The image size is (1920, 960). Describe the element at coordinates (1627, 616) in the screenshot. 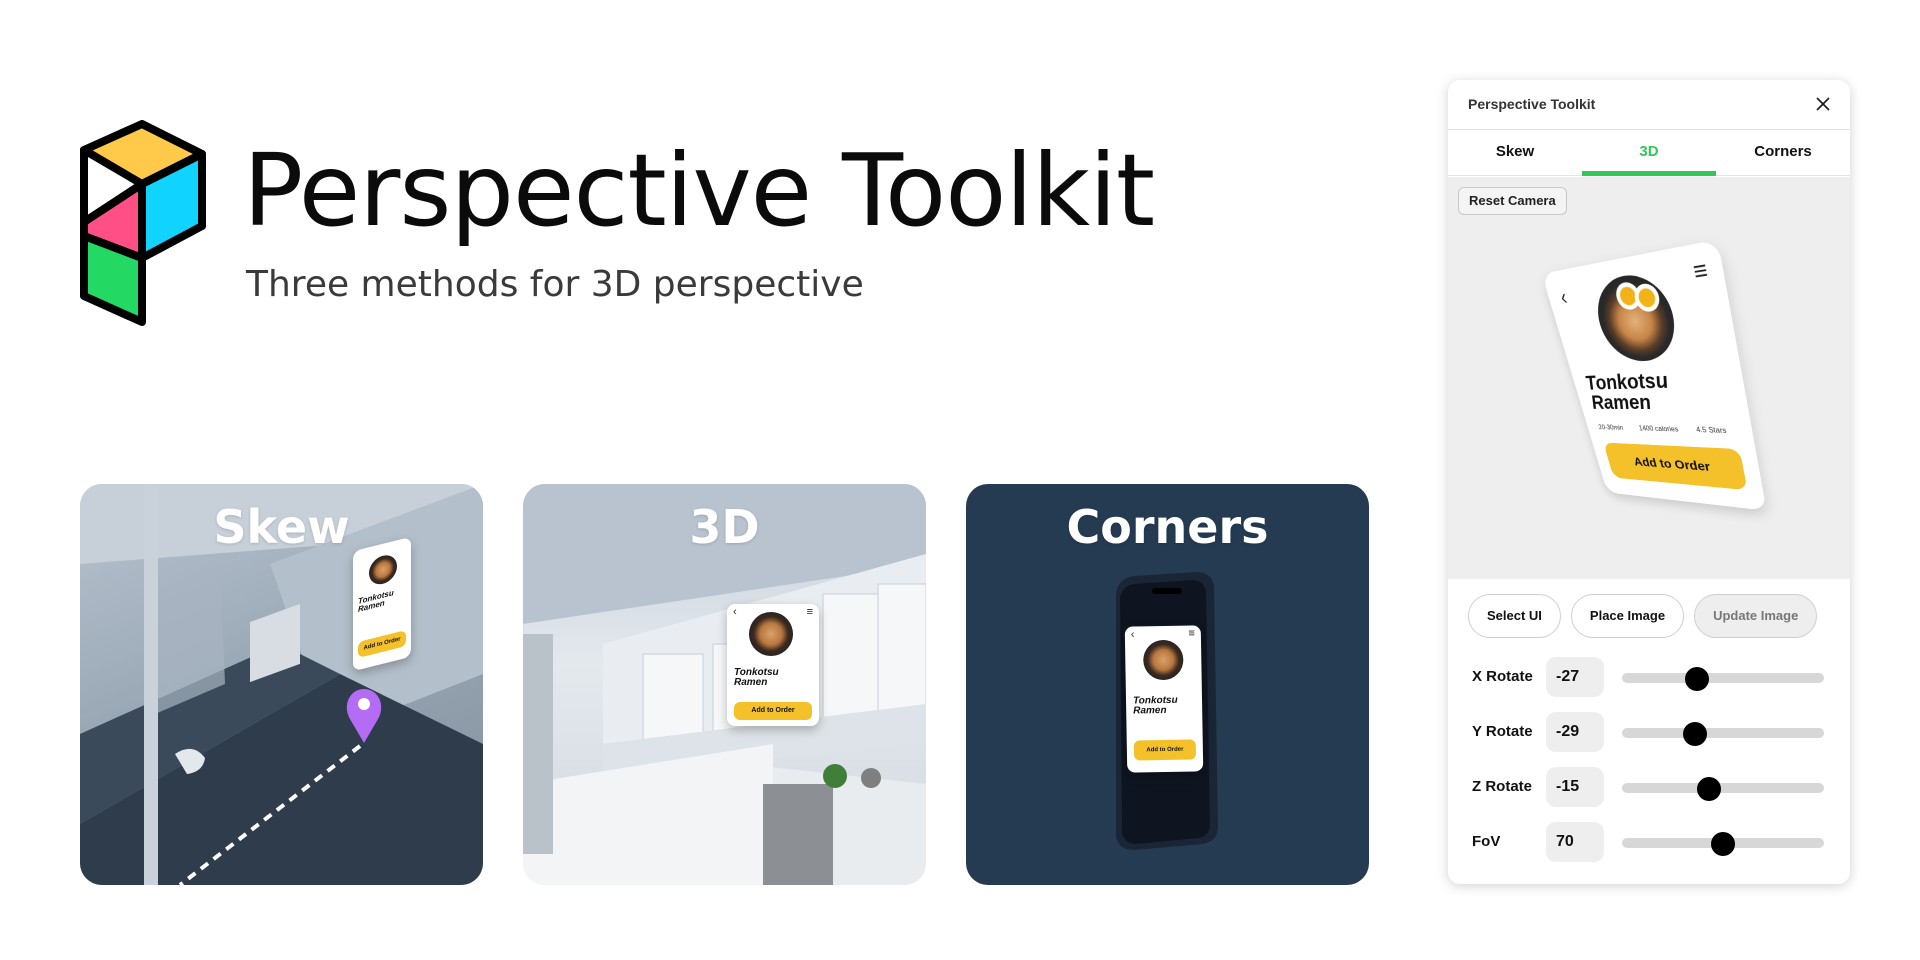

I see `place-image-button: Place Image` at that location.